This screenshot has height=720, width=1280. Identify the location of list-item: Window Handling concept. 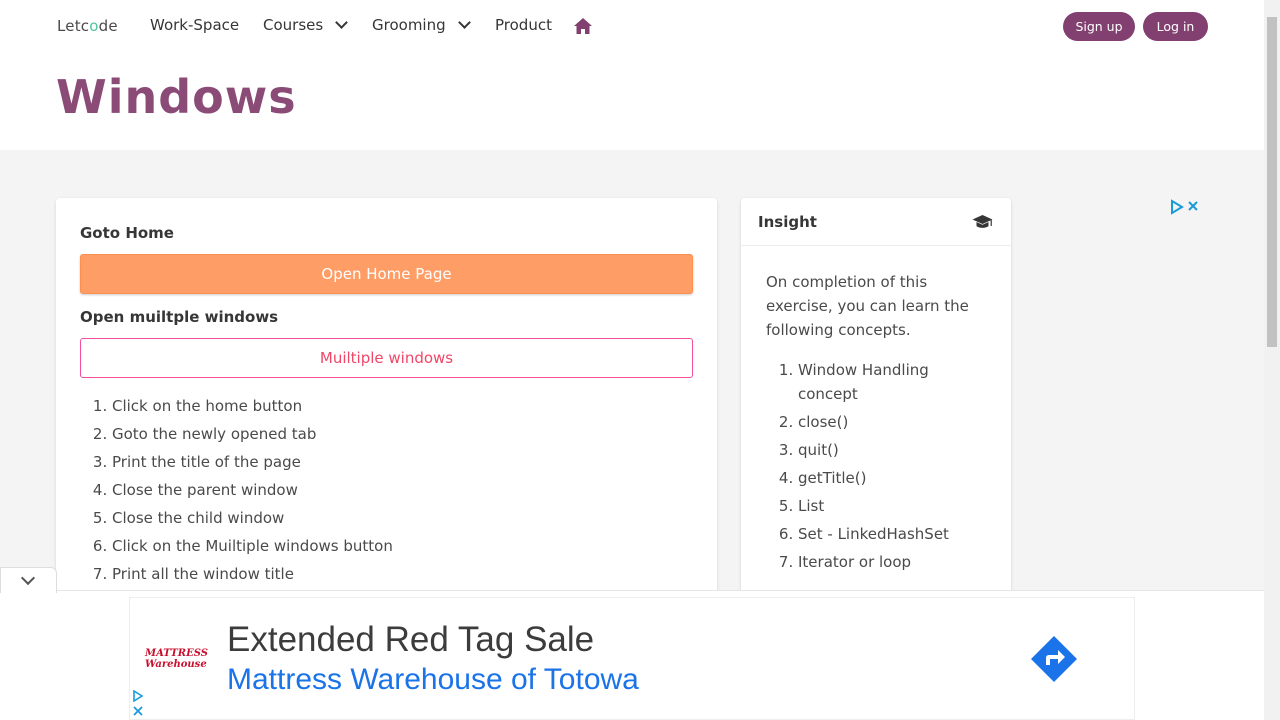
(888, 382).